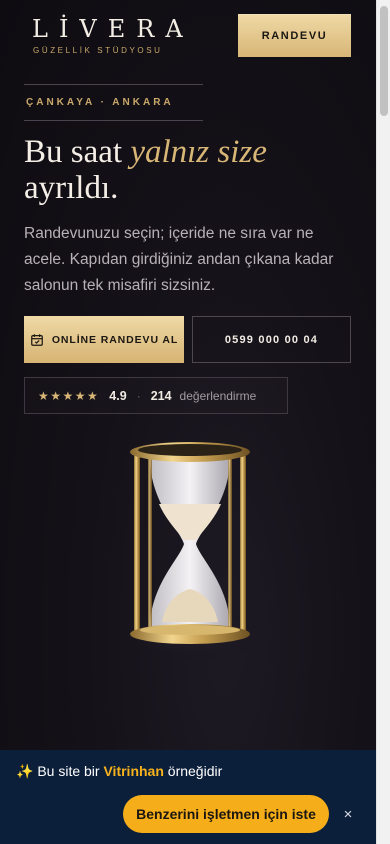 The image size is (390, 844). Describe the element at coordinates (348, 814) in the screenshot. I see `close-icon: ×` at that location.